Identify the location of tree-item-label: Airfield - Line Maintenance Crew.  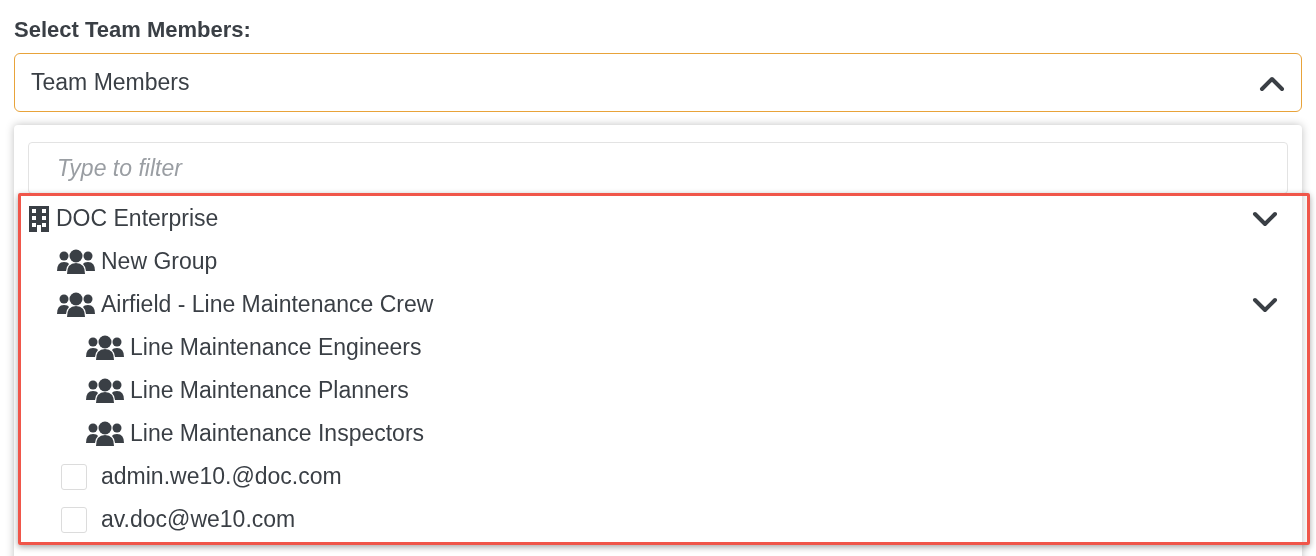
(267, 304).